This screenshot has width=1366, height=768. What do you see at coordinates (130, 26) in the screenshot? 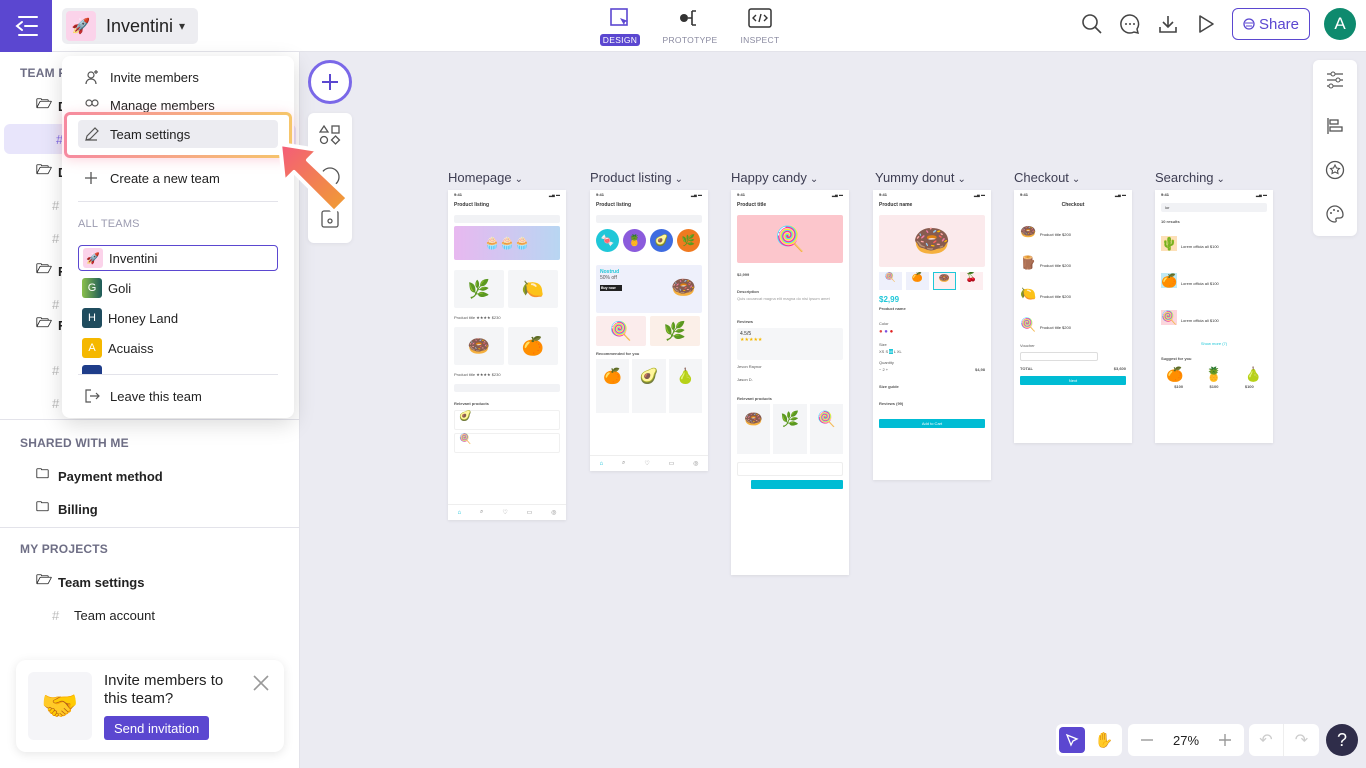
I see `team-switcher: 🚀 Inventini ▾` at bounding box center [130, 26].